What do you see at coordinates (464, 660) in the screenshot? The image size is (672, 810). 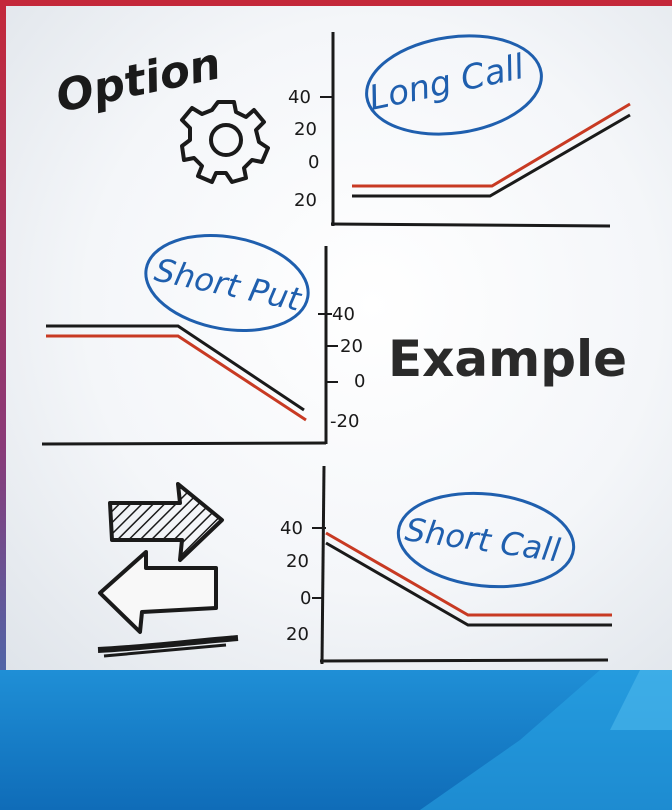 I see `short-call-x-axis` at bounding box center [464, 660].